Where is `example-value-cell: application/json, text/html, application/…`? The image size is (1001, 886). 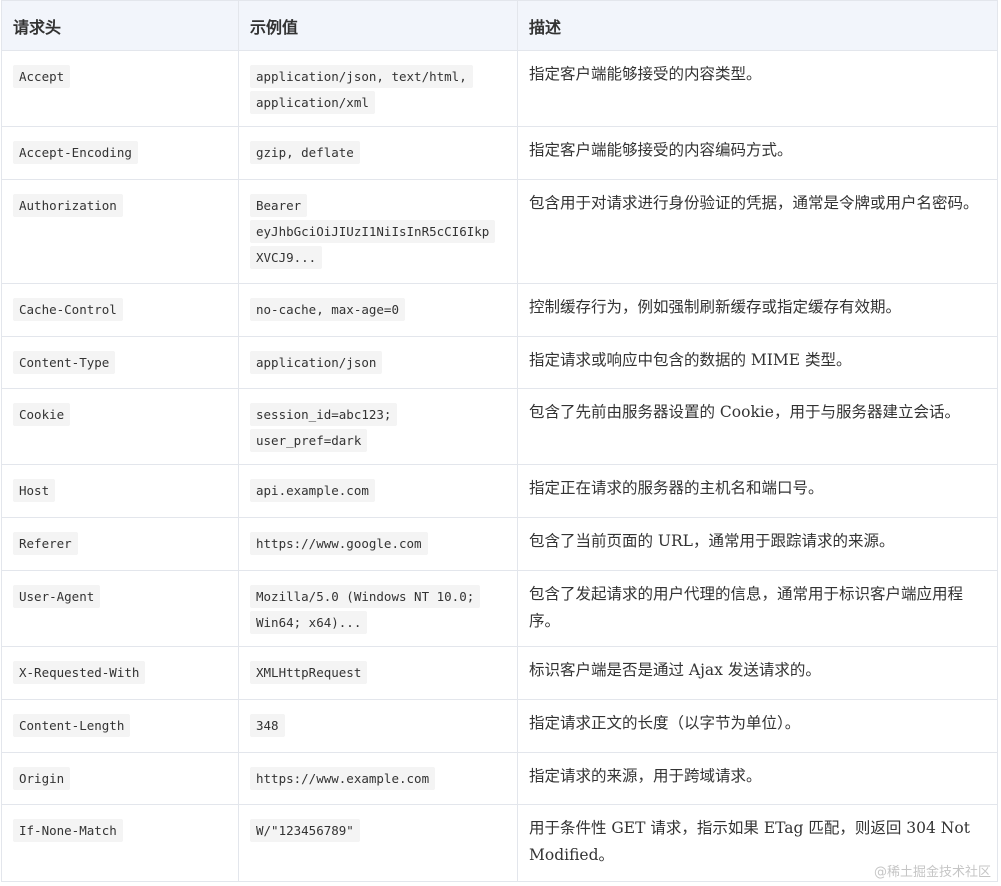 example-value-cell: application/json, text/html, application/… is located at coordinates (378, 88).